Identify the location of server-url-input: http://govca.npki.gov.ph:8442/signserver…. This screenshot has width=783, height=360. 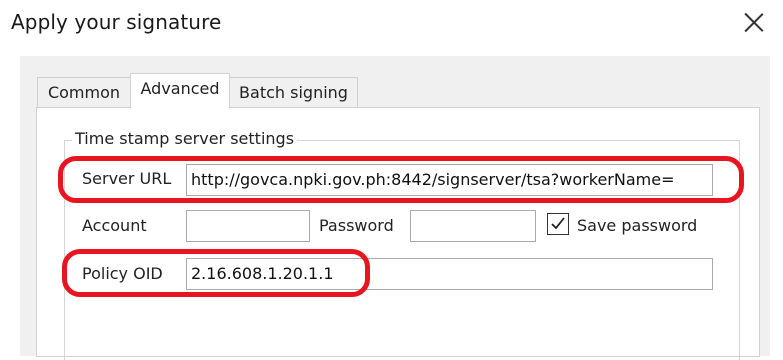
(449, 180).